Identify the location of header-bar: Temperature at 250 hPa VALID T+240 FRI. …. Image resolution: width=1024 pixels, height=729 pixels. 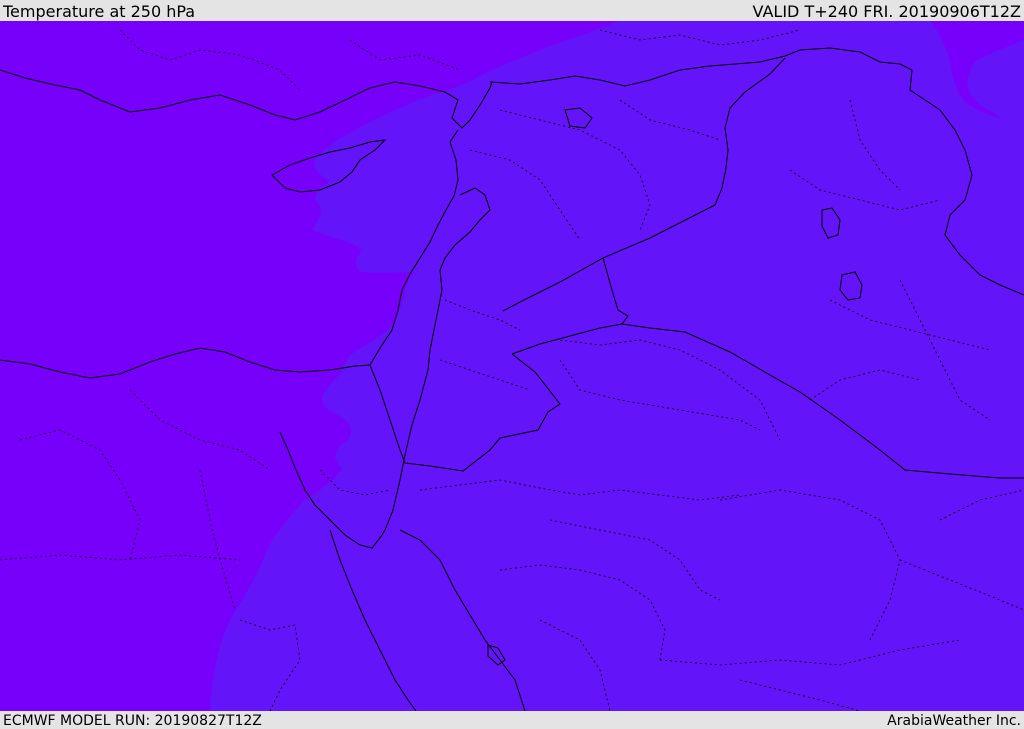
(512, 10).